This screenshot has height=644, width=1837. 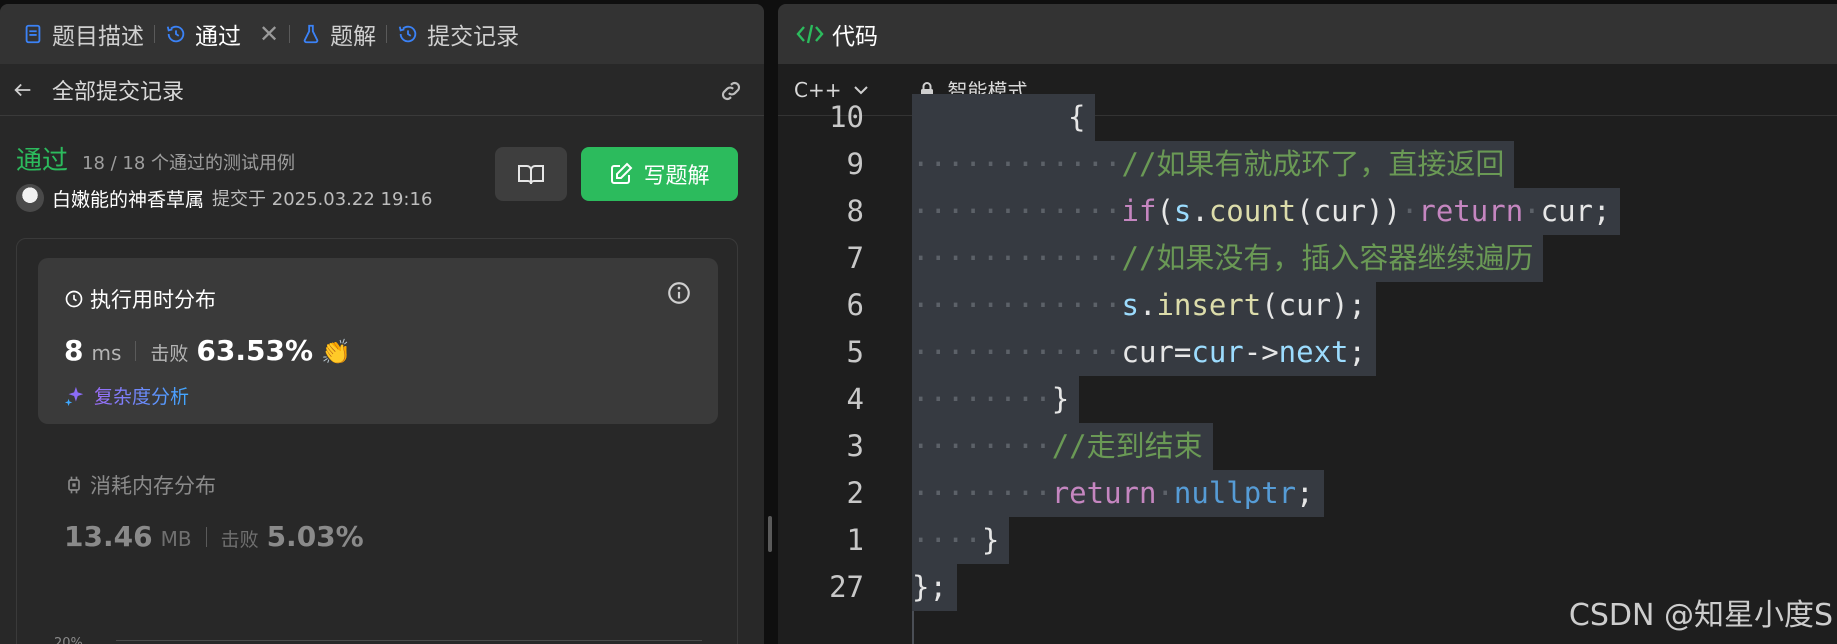 I want to click on code-line: 7 ············//如果没有，插入容器继续遍历, so click(x=1307, y=258).